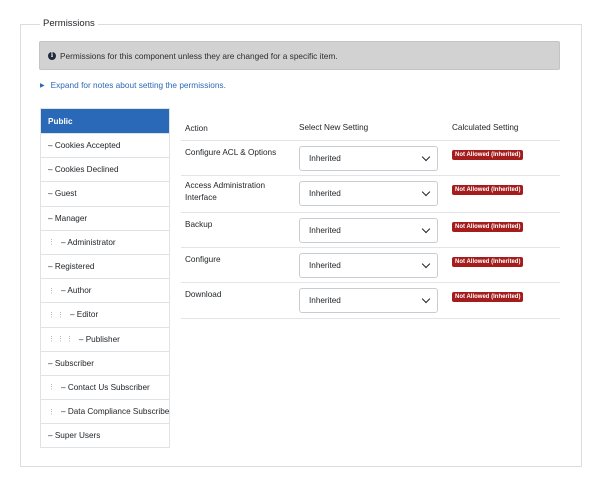 The width and height of the screenshot is (600, 493). I want to click on info-icon: i, so click(52, 55).